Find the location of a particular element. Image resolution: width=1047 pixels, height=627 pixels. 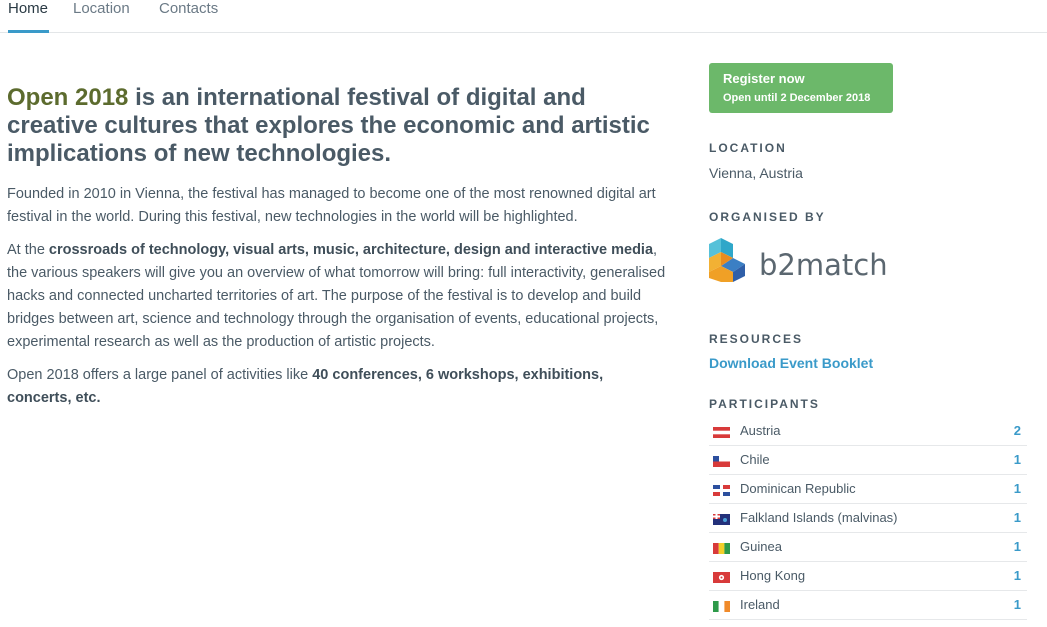

tab-home: Home is located at coordinates (28, 16).